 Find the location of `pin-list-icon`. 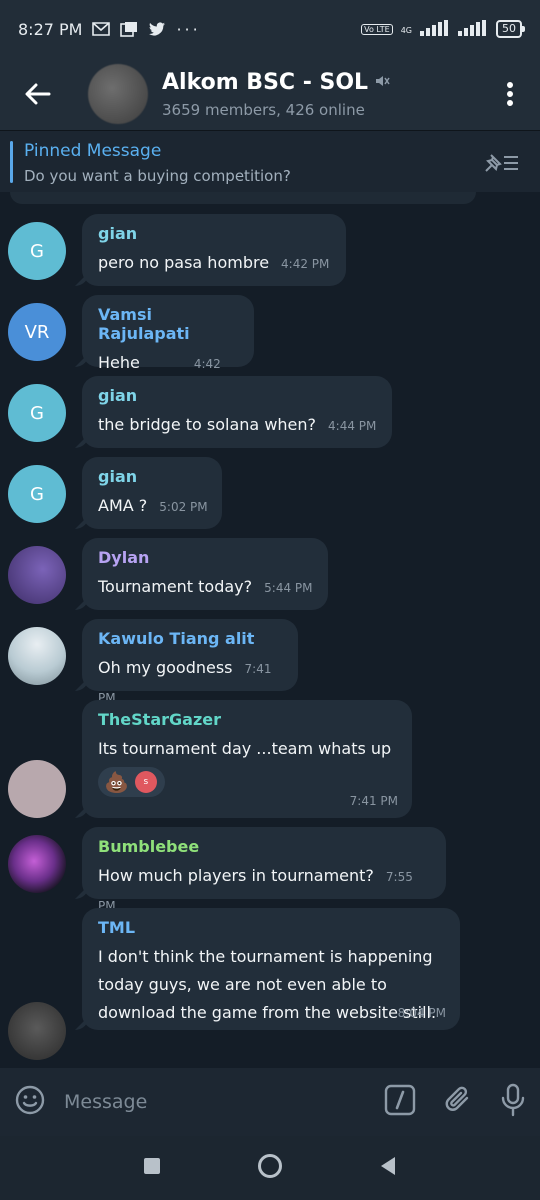

pin-list-icon is located at coordinates (501, 163).